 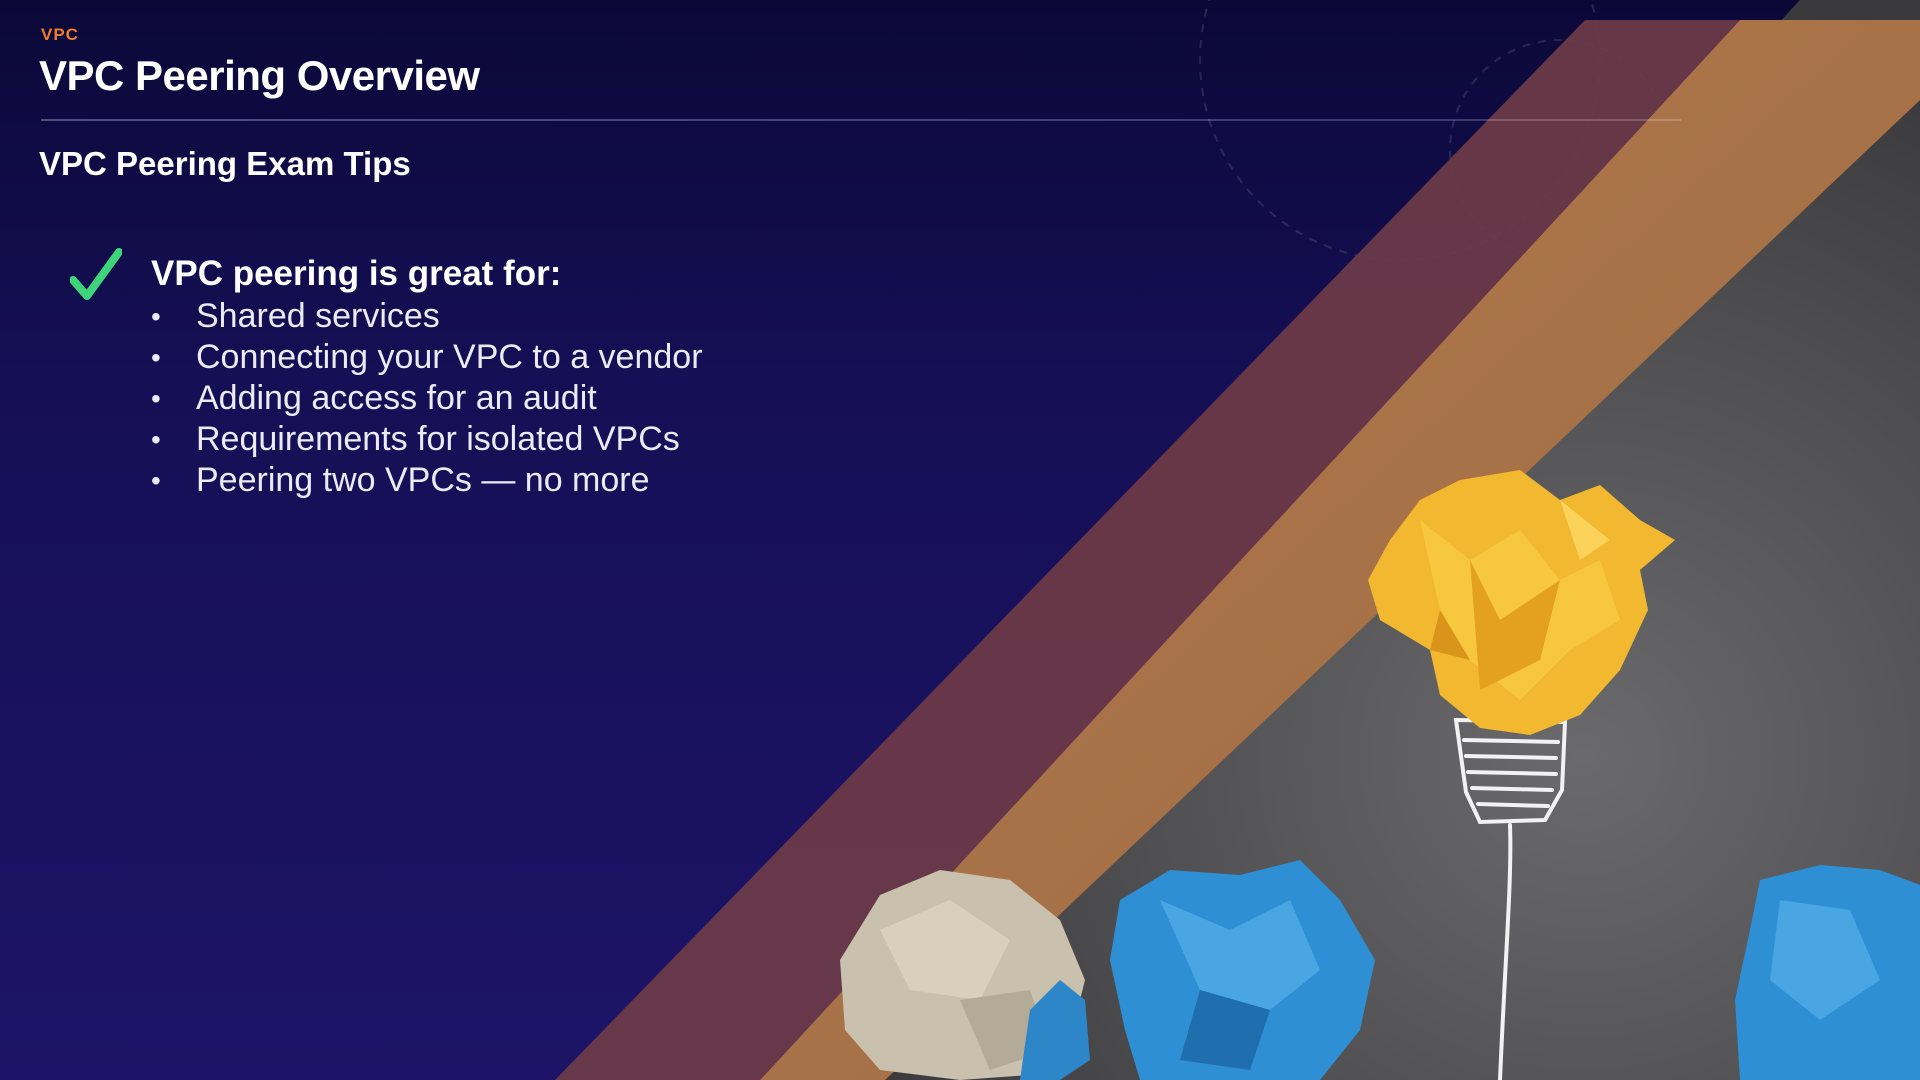 What do you see at coordinates (438, 439) in the screenshot?
I see `list-item-text: Requirements for isolated VPCs` at bounding box center [438, 439].